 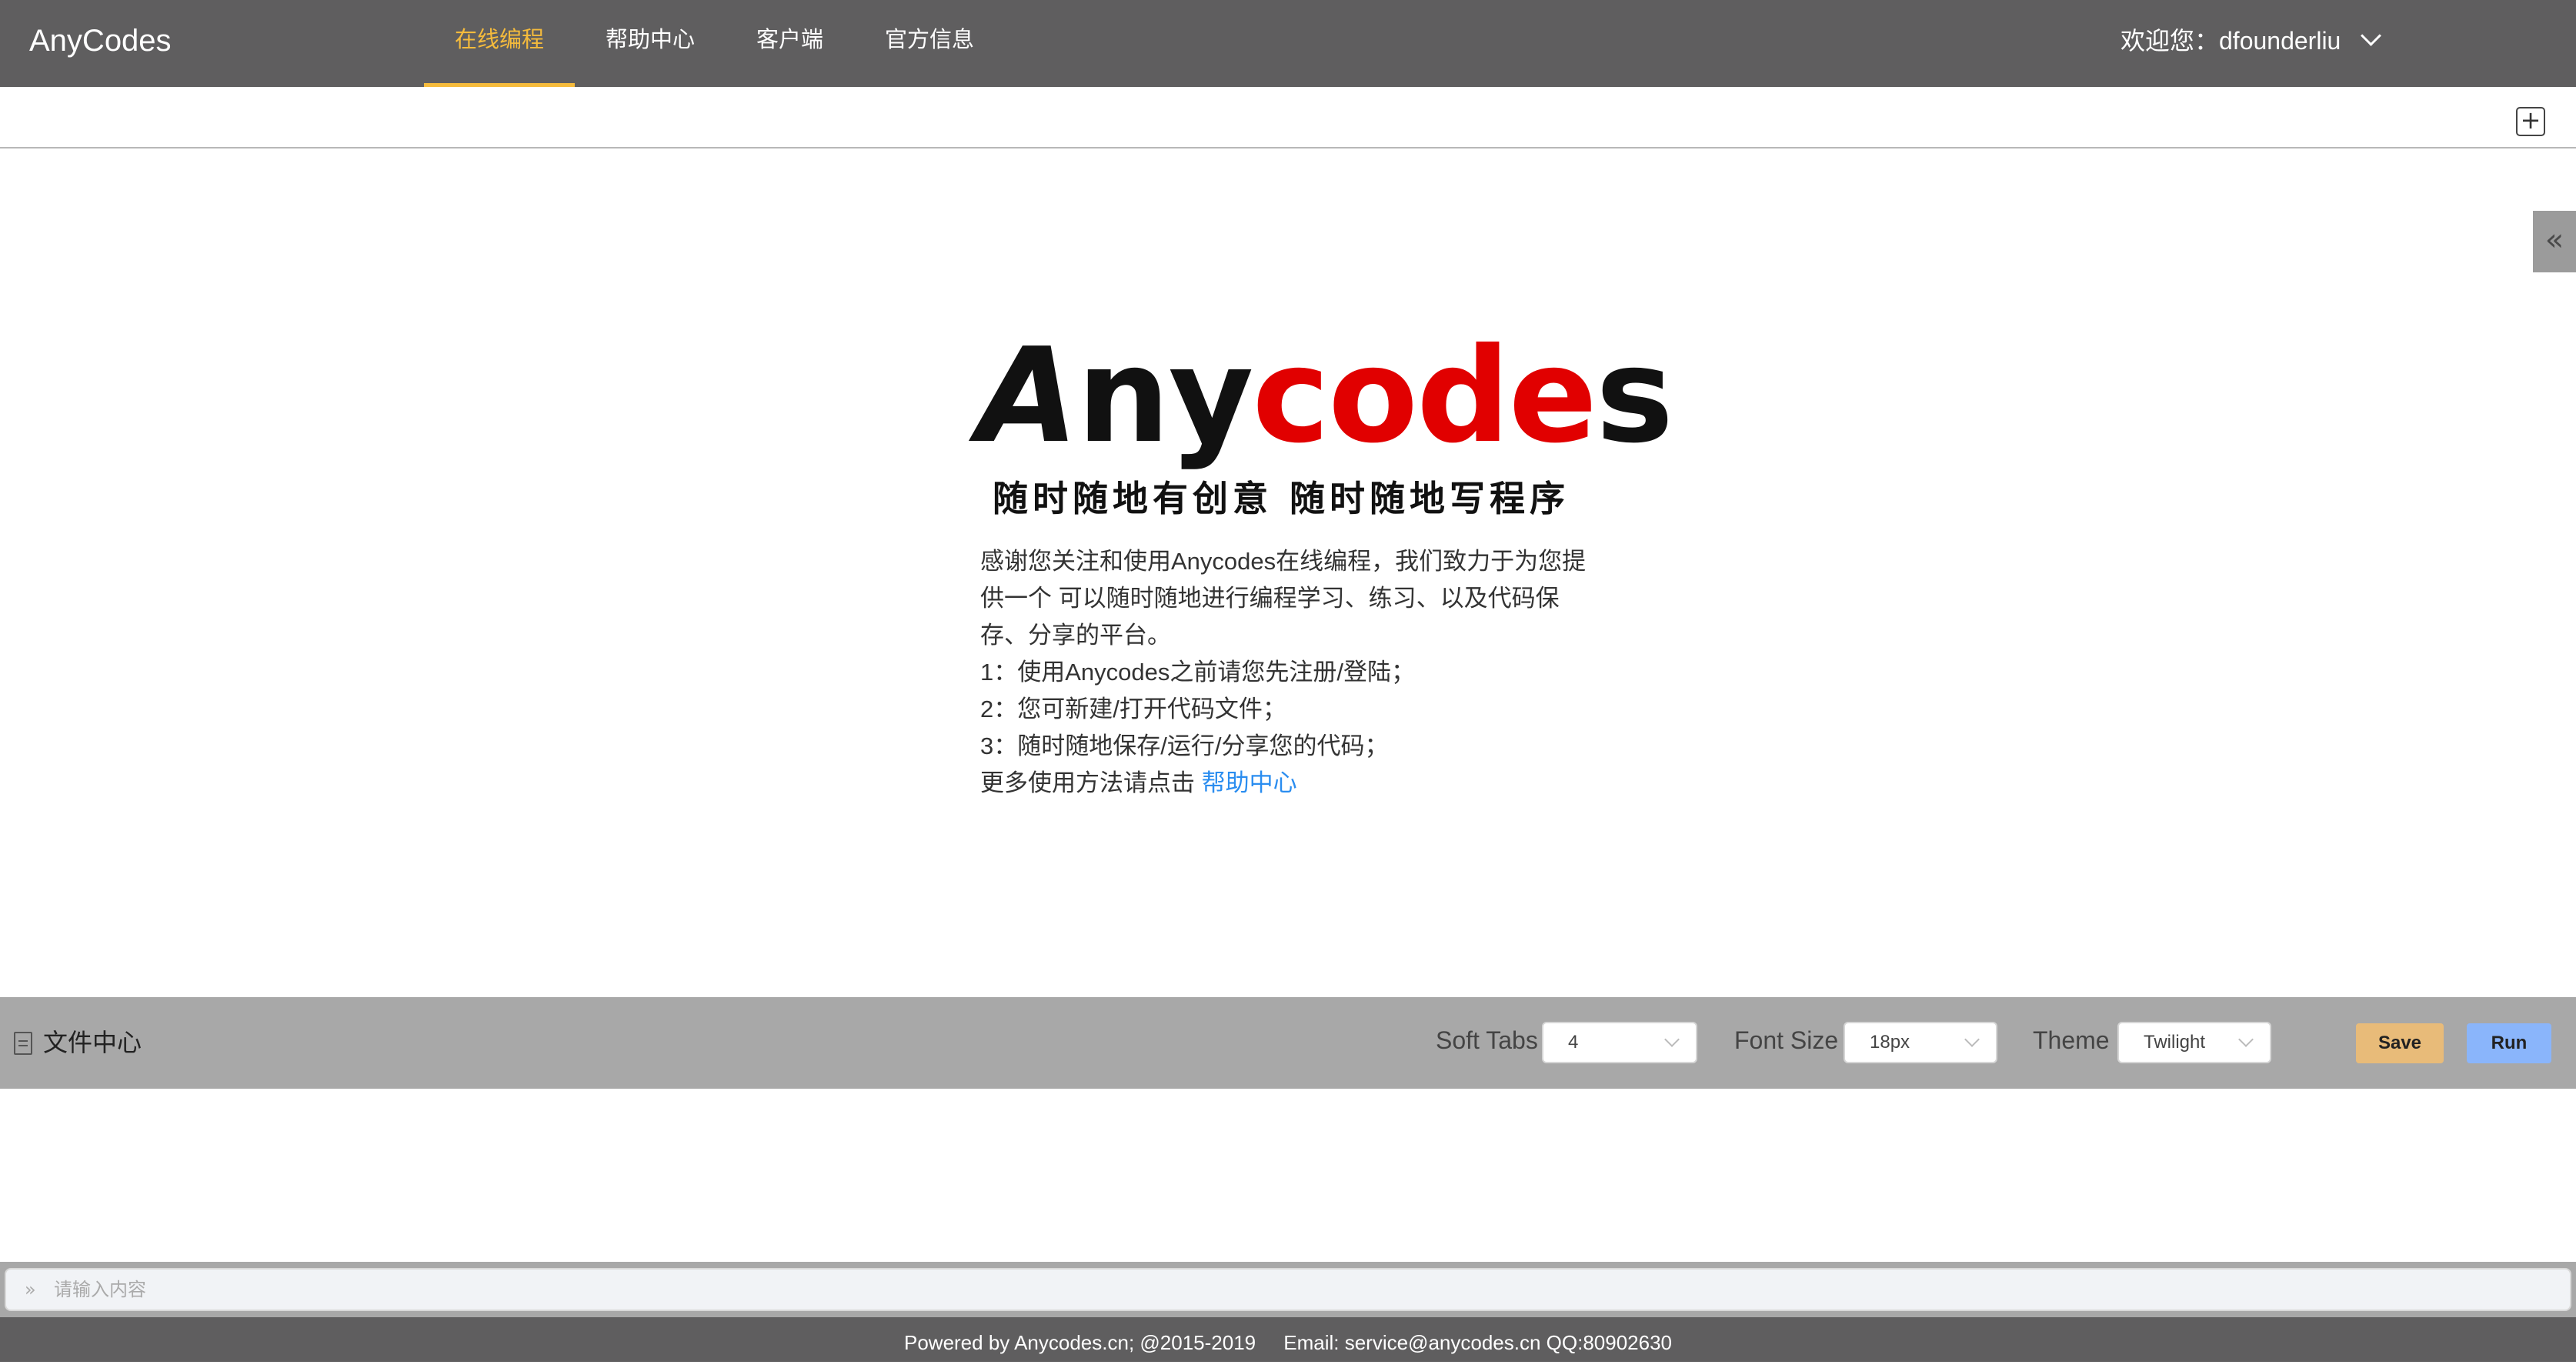 What do you see at coordinates (1487, 1040) in the screenshot?
I see `soft-tabs-label: Soft Tabs` at bounding box center [1487, 1040].